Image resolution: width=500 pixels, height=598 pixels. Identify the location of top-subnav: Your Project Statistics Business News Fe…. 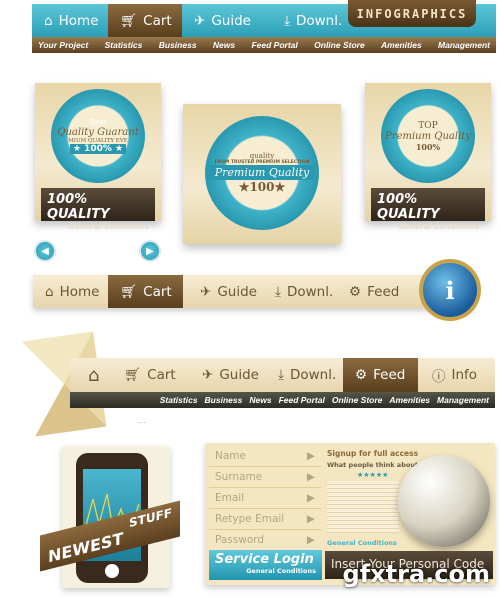
(264, 45).